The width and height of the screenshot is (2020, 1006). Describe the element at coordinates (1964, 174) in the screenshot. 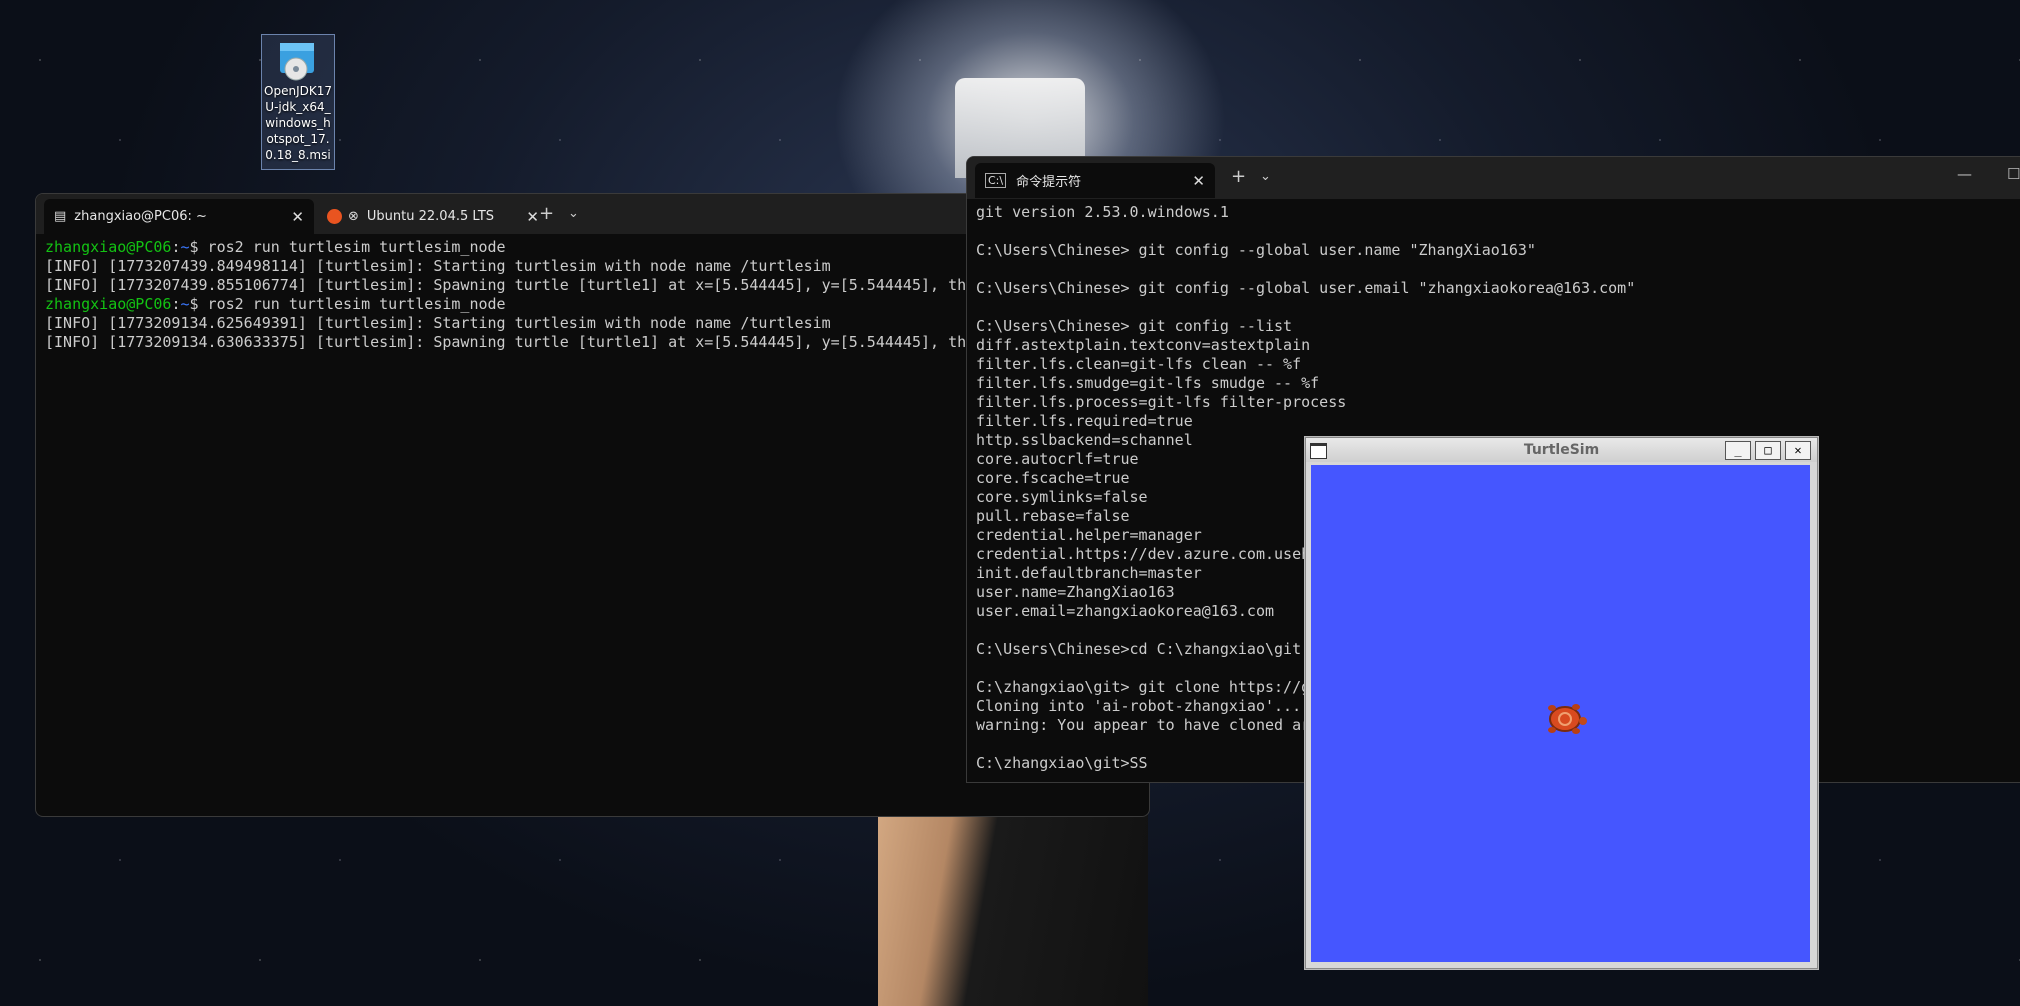

I see `minimize-icon: —` at that location.